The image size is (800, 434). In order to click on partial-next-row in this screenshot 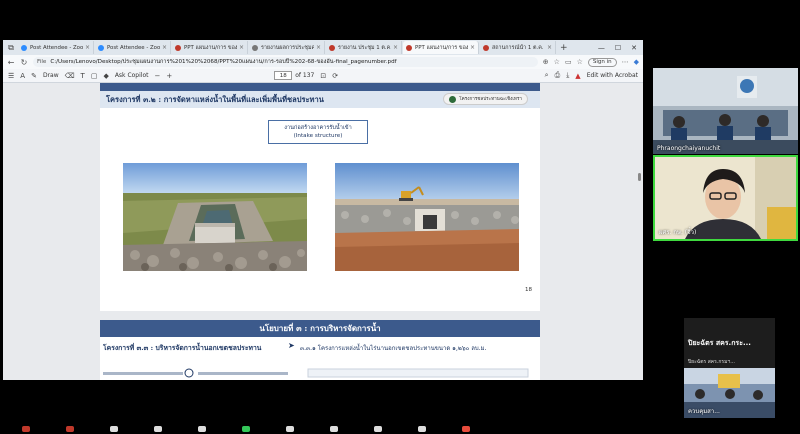, I will do `click(318, 370)`.